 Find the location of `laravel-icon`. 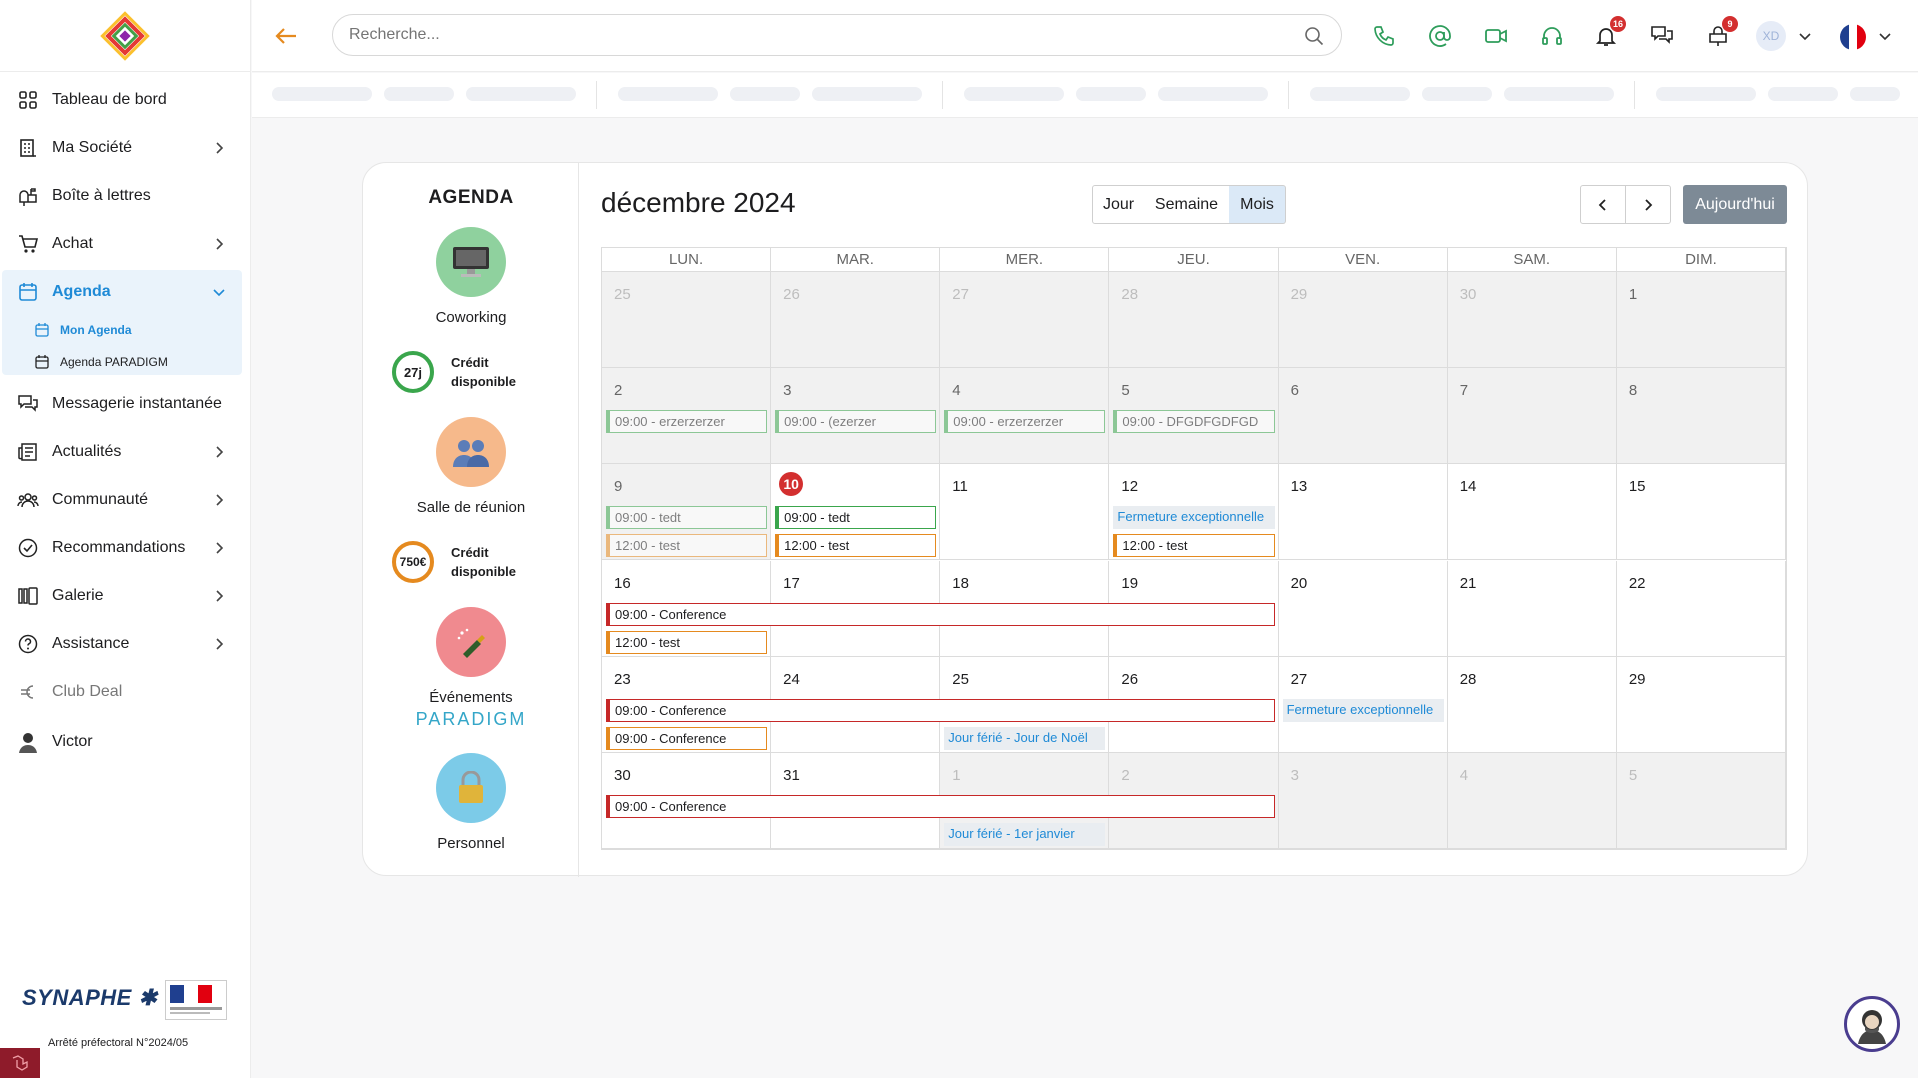

laravel-icon is located at coordinates (20, 1063).